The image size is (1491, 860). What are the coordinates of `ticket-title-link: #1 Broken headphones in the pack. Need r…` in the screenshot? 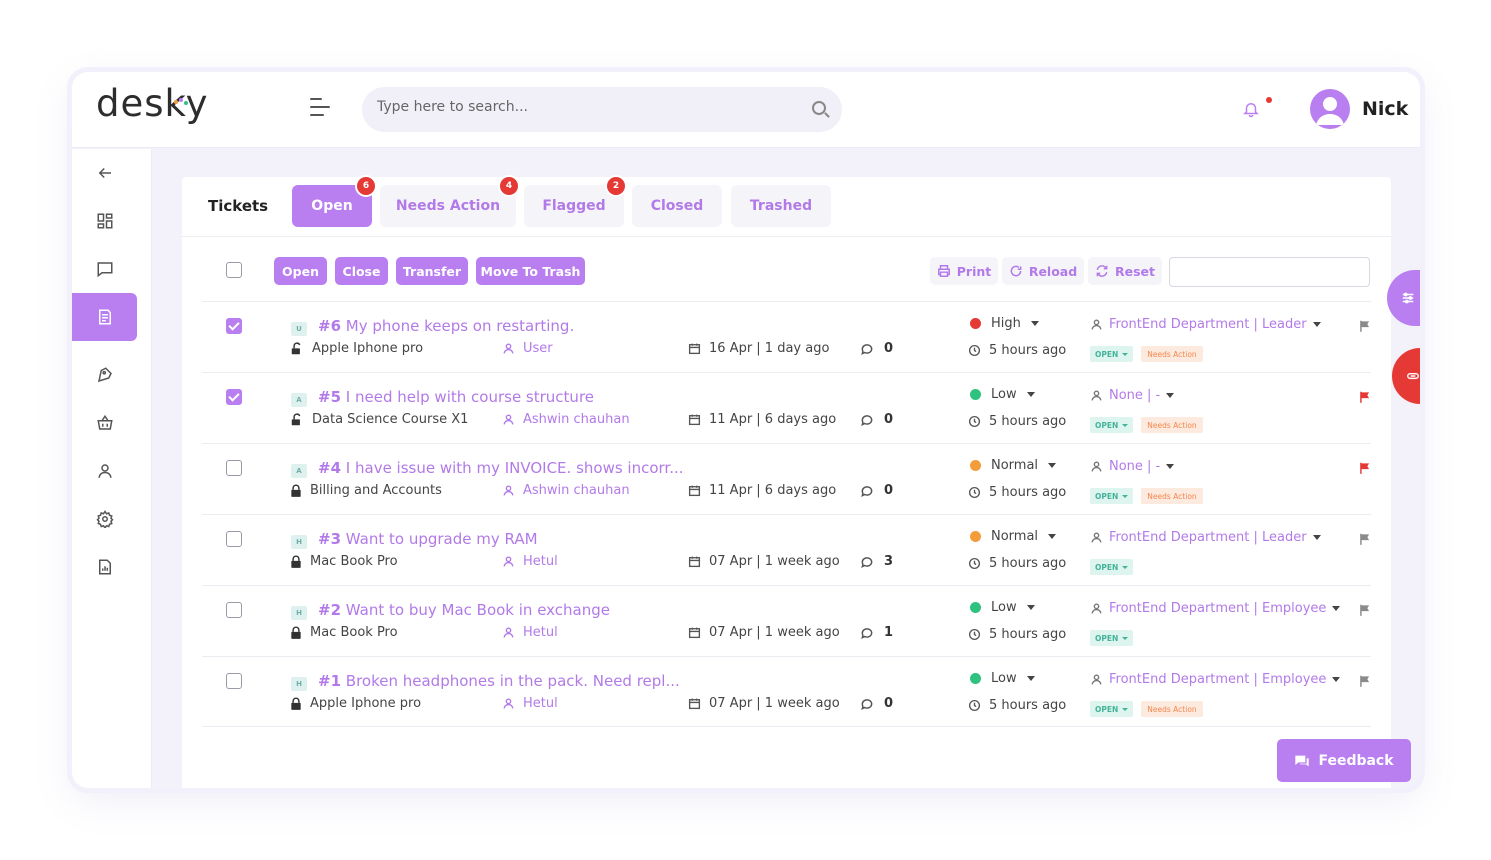 It's located at (499, 681).